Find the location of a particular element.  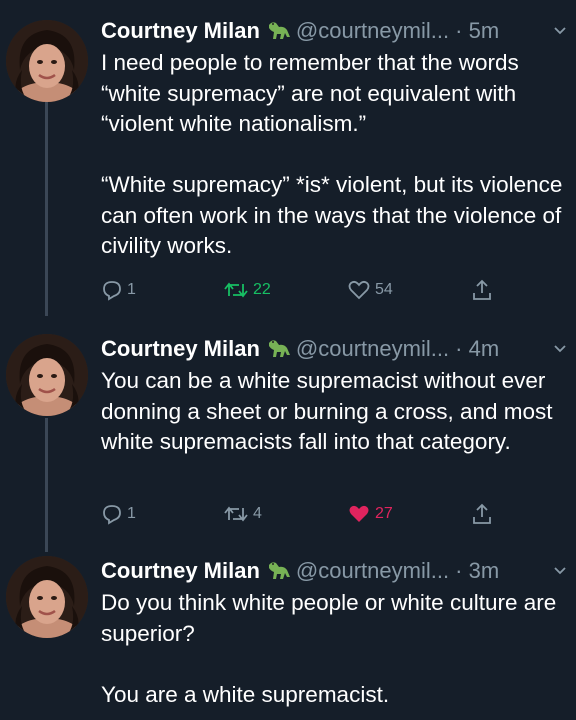

timestamp: 5m is located at coordinates (484, 30).